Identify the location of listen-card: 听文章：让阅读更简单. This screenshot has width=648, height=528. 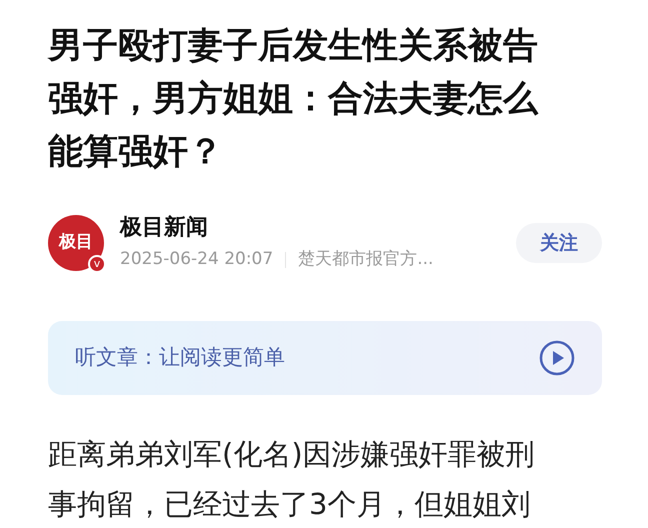
(325, 357).